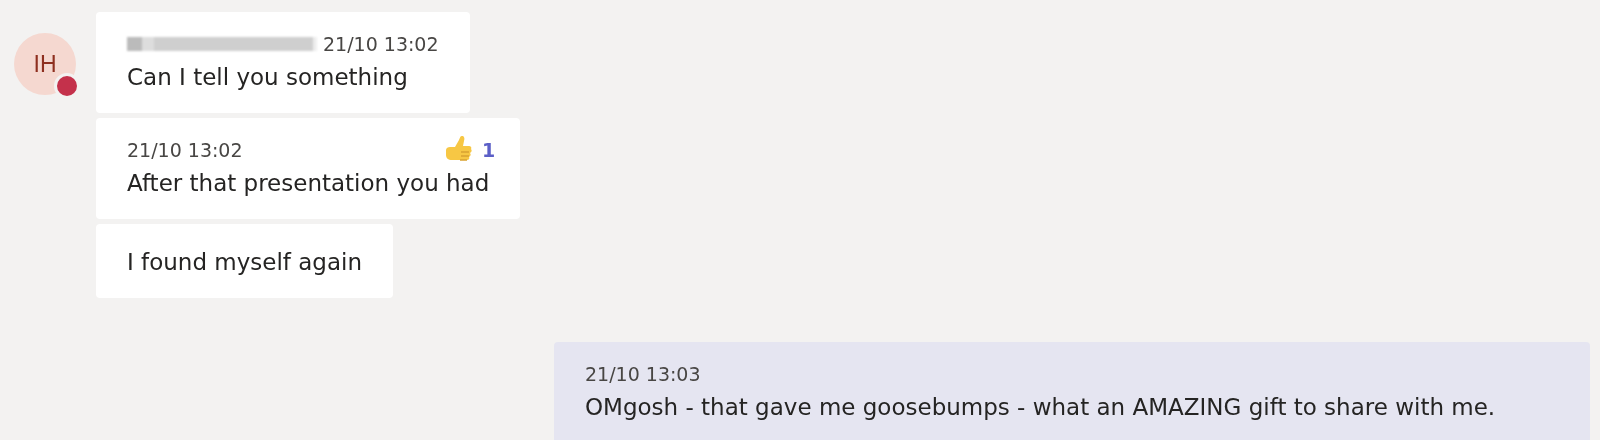 The width and height of the screenshot is (1600, 440). What do you see at coordinates (245, 262) in the screenshot?
I see `message-text: I found myself again` at bounding box center [245, 262].